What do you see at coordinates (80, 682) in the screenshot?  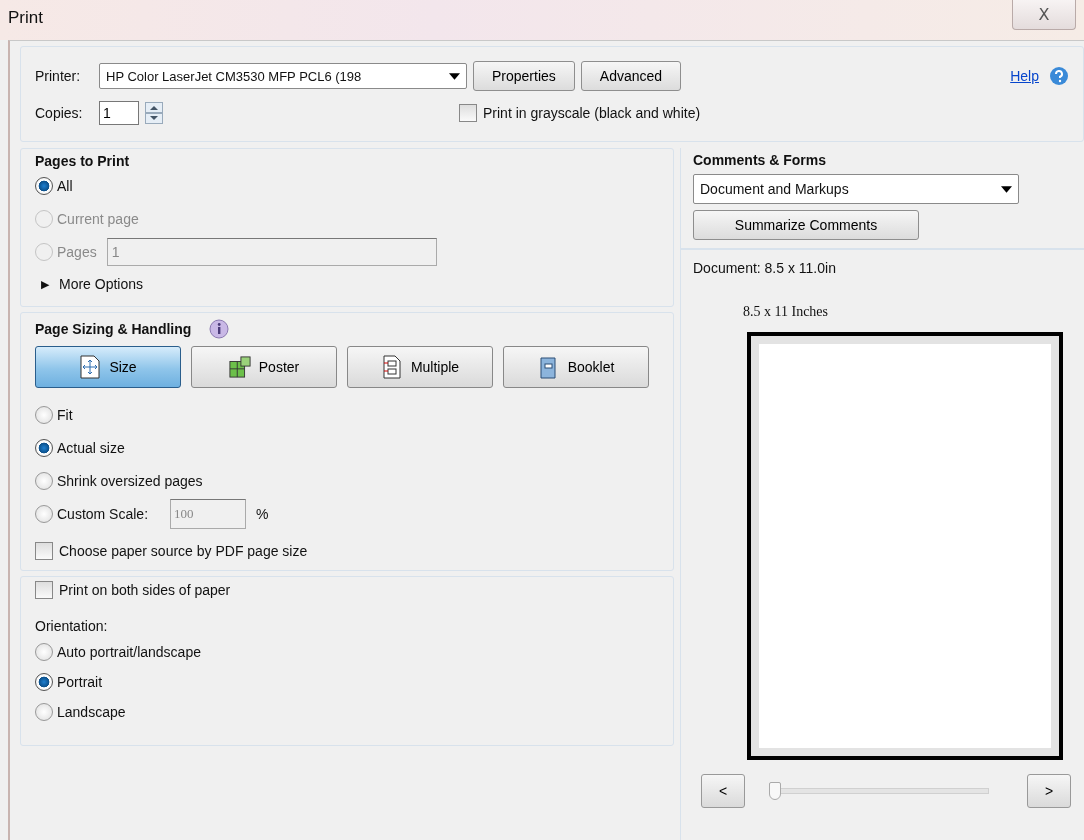 I see `radio-label: Portrait` at bounding box center [80, 682].